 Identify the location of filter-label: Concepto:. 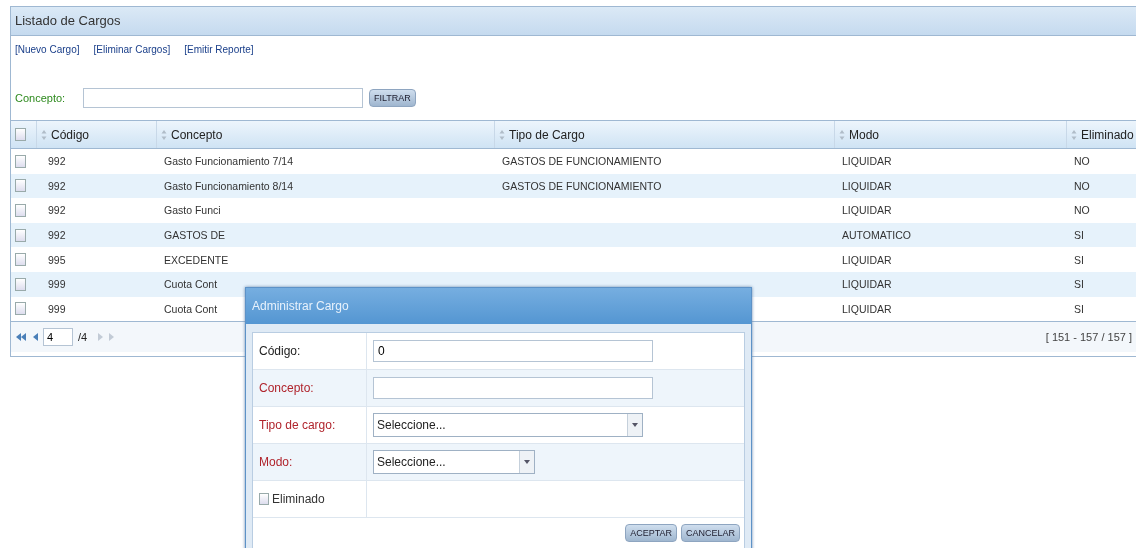
(41, 98).